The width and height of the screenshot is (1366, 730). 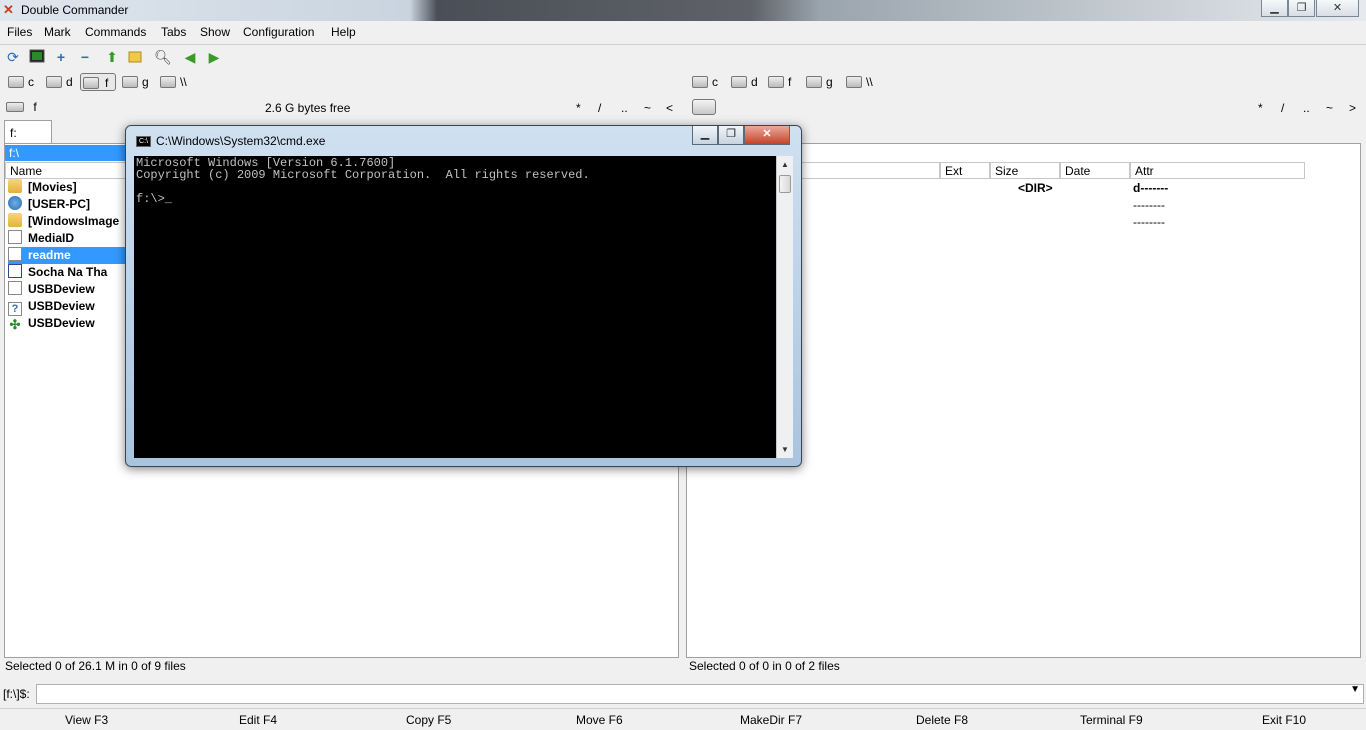 I want to click on title-bar: ✕ Double Commander ▁ ❐ ✕, so click(x=683, y=10).